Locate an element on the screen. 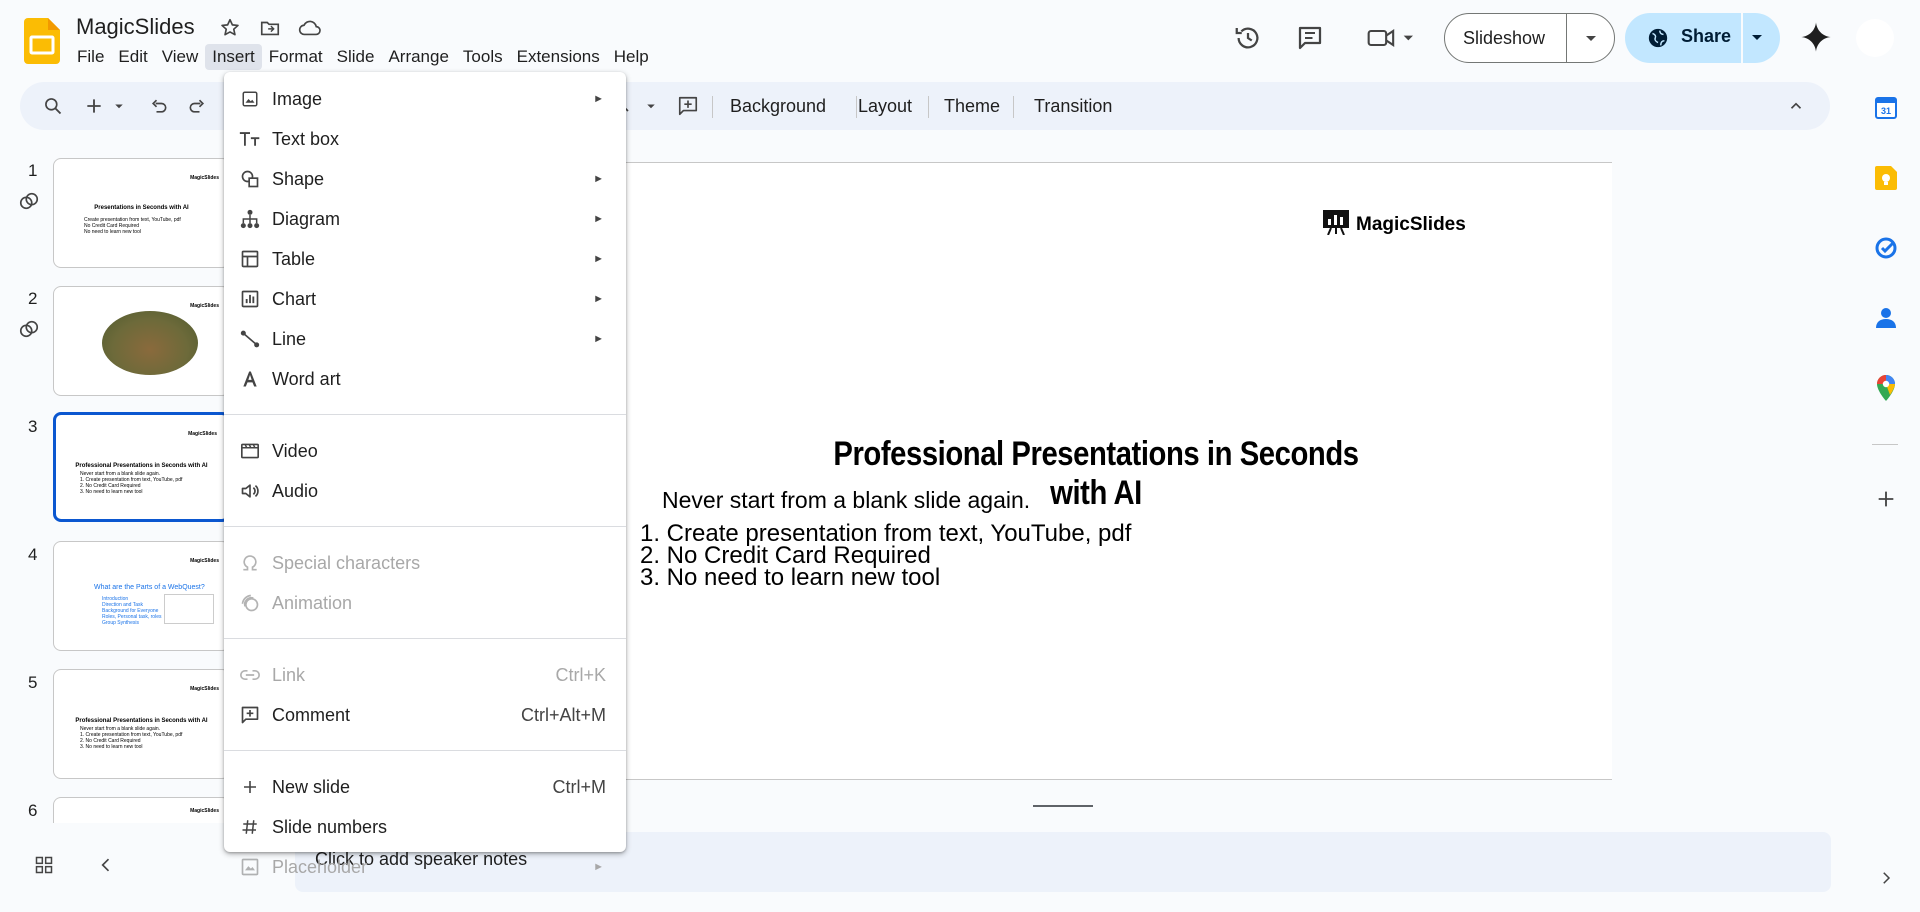 Image resolution: width=1920 pixels, height=912 pixels. version-history-icon is located at coordinates (1248, 38).